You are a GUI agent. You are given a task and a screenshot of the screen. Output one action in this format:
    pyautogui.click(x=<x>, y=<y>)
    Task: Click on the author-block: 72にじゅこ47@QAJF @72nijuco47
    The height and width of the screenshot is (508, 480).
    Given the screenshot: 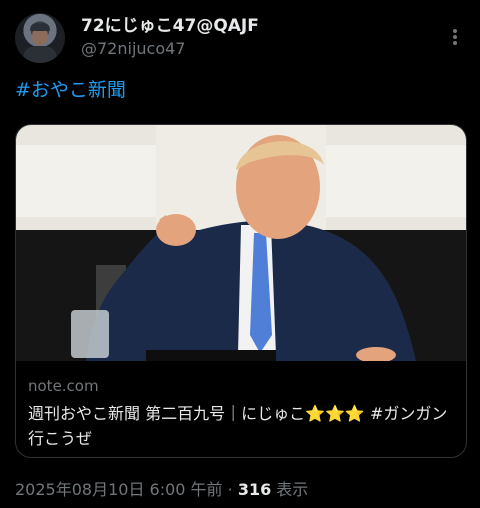 What is the action you would take?
    pyautogui.click(x=170, y=37)
    